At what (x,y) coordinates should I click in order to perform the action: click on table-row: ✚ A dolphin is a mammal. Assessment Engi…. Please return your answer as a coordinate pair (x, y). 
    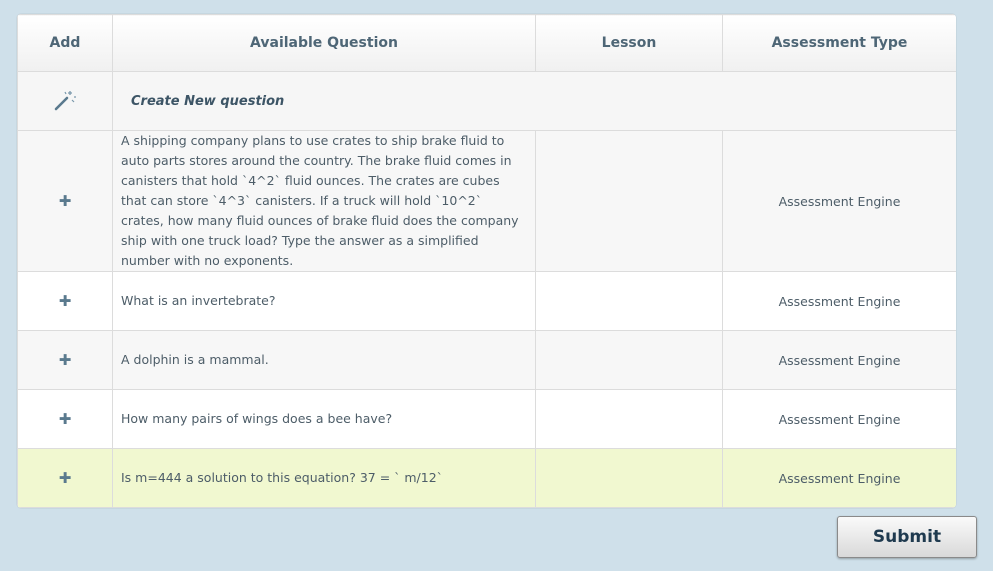
    Looking at the image, I should click on (486, 360).